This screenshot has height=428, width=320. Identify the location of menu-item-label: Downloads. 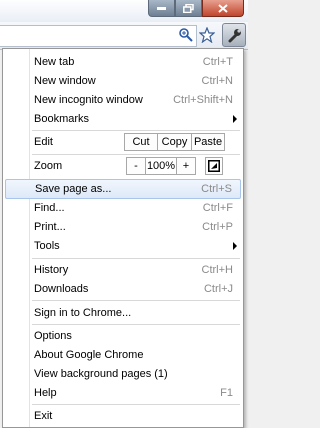
(61, 288).